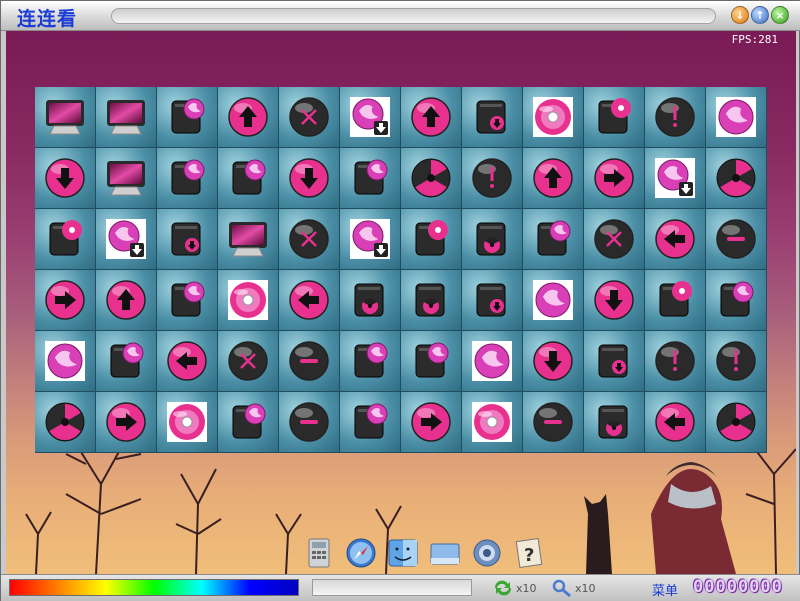  Describe the element at coordinates (780, 15) in the screenshot. I see `close-button: ×` at that location.